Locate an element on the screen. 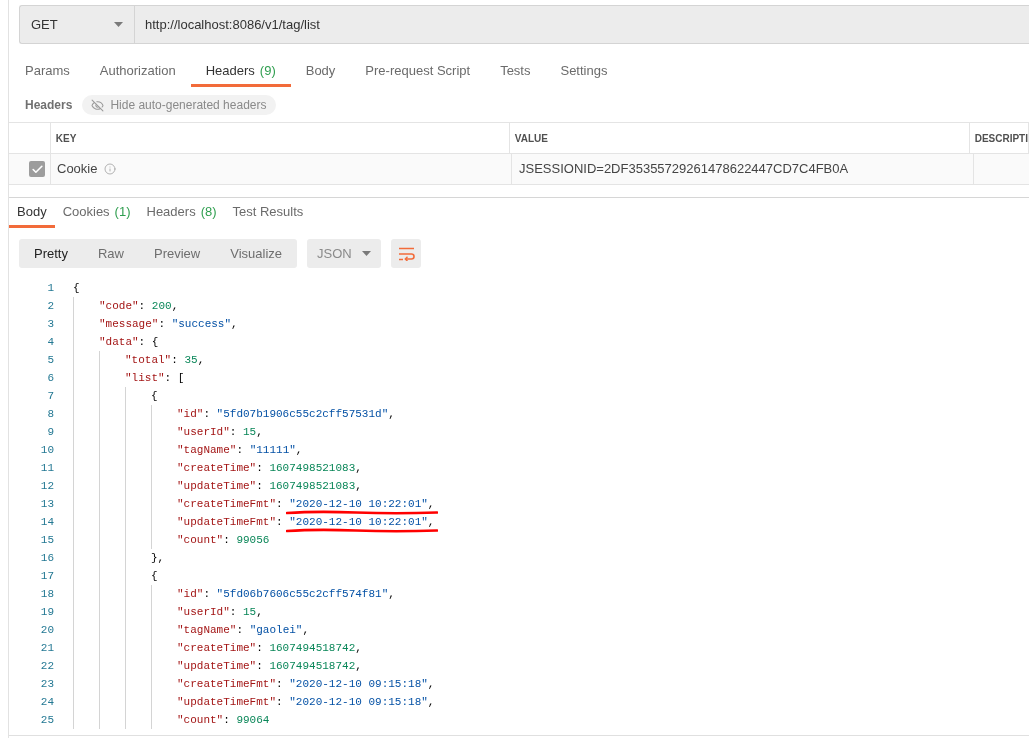 The height and width of the screenshot is (738, 1029). request-tab: Body is located at coordinates (320, 72).